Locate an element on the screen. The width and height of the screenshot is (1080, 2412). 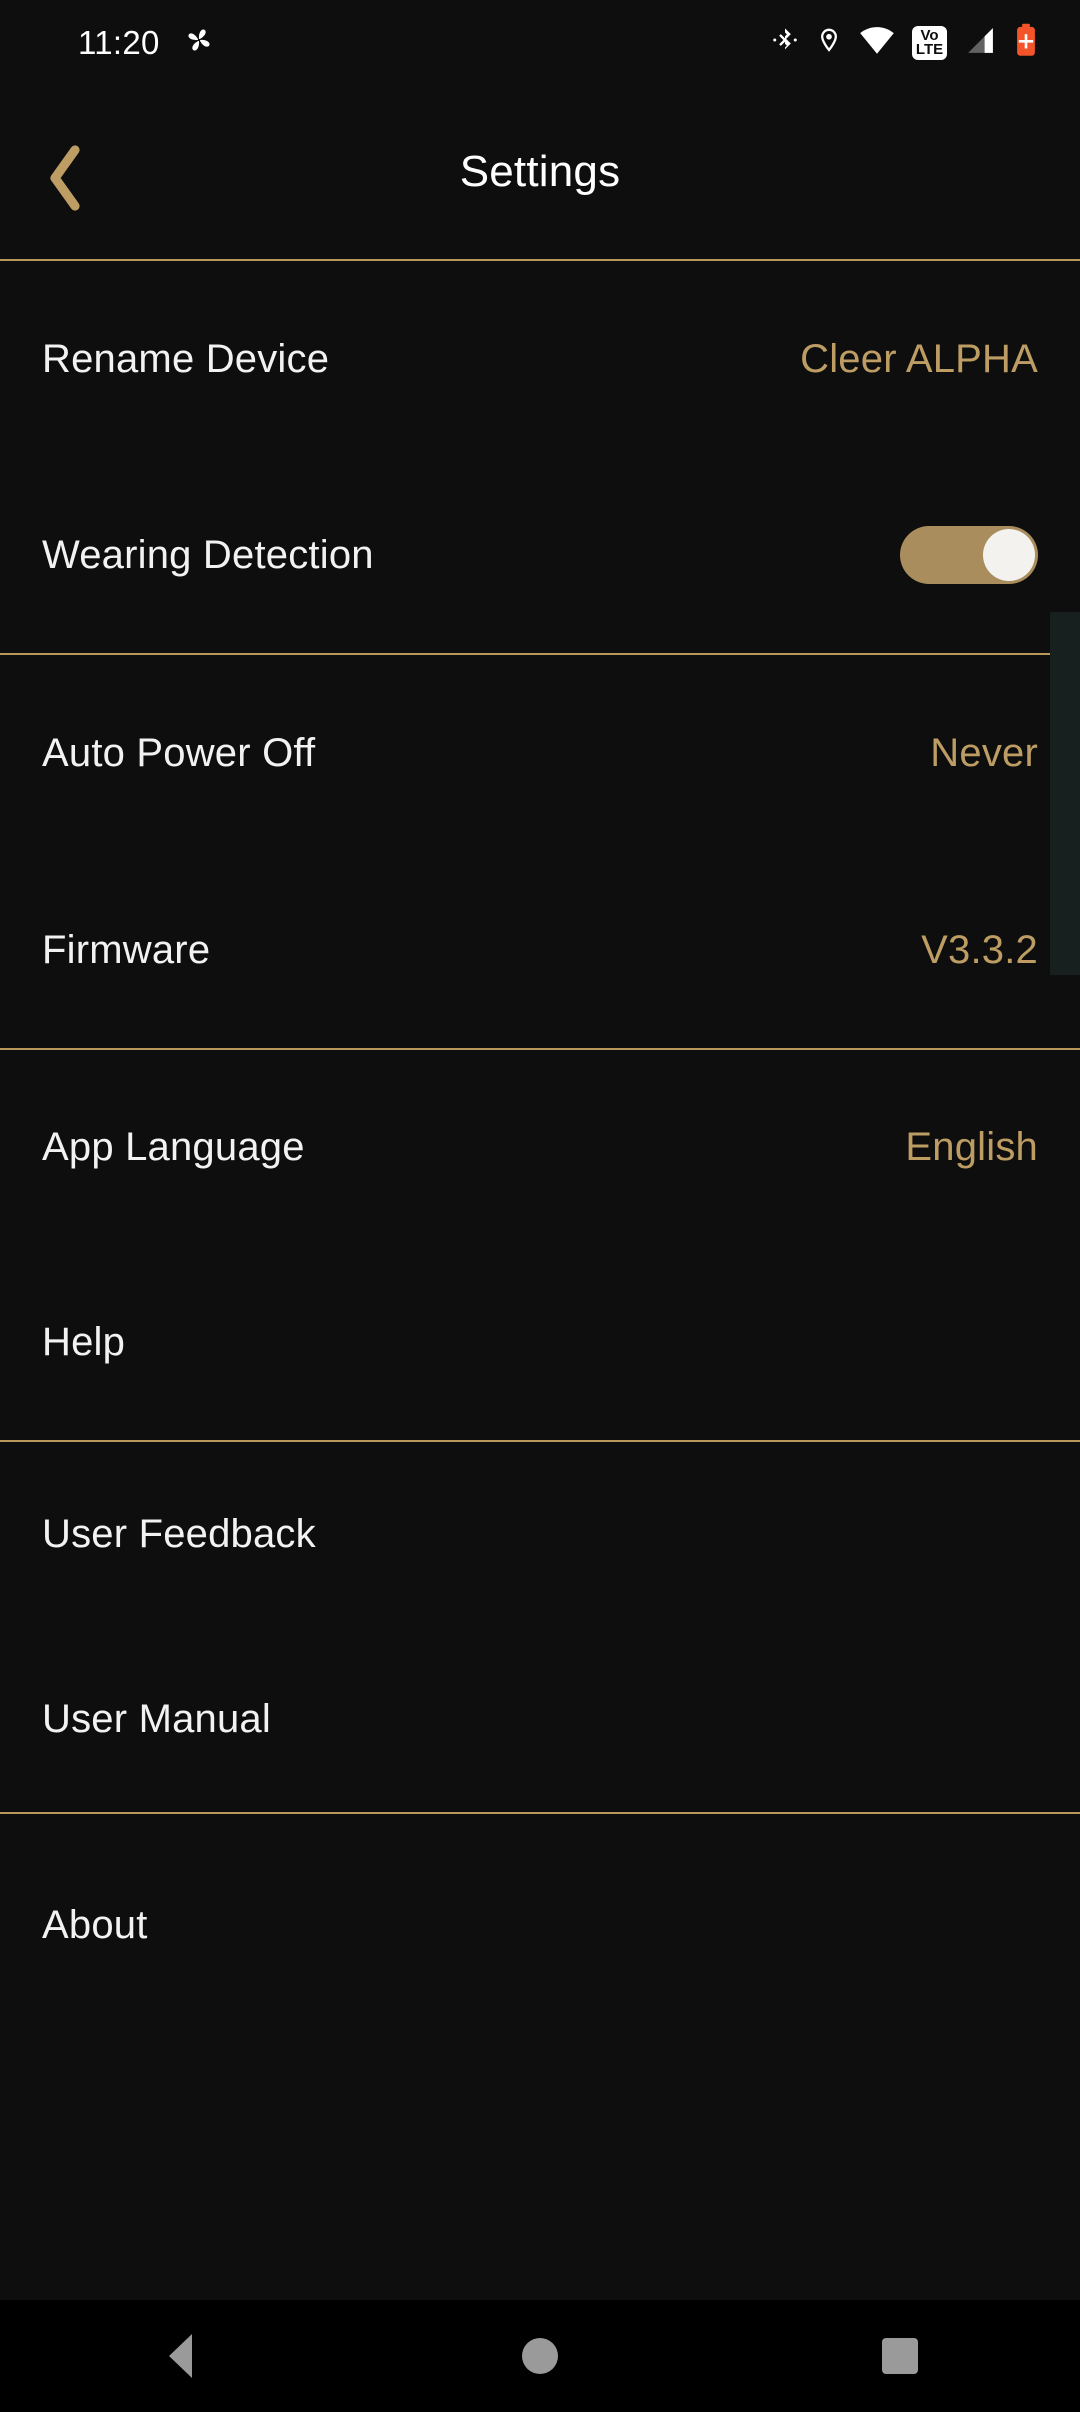
app-header: Settings is located at coordinates (540, 172).